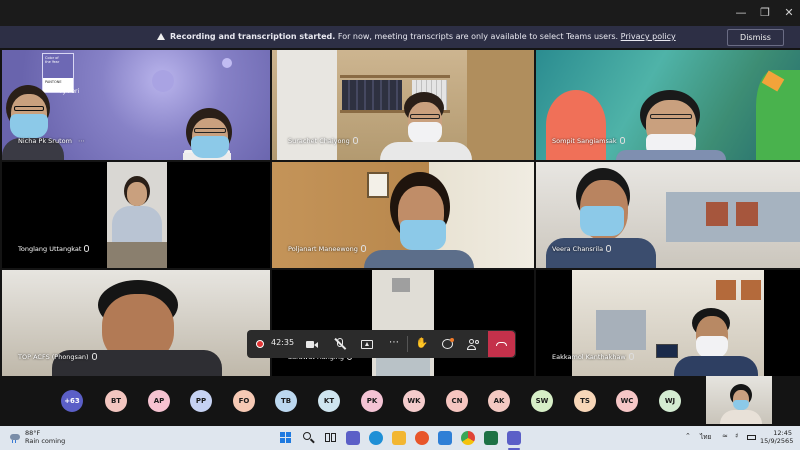  I want to click on desk, so click(137, 255).